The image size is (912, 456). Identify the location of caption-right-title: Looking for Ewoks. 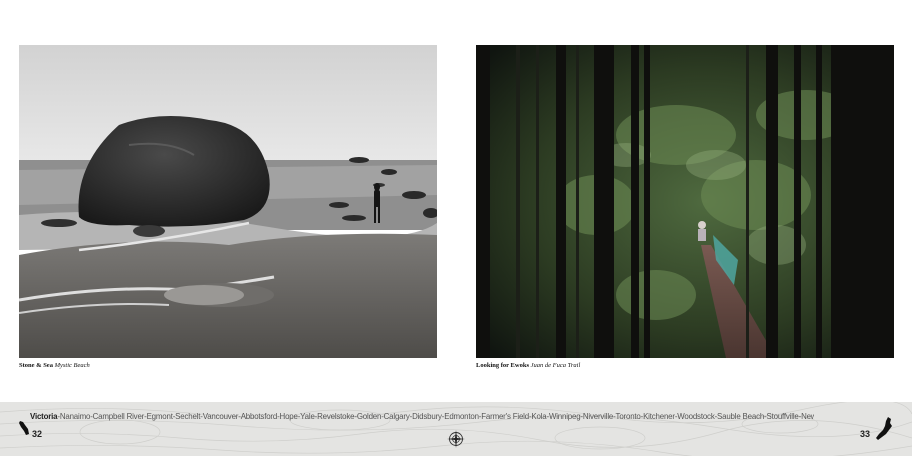
(502, 365).